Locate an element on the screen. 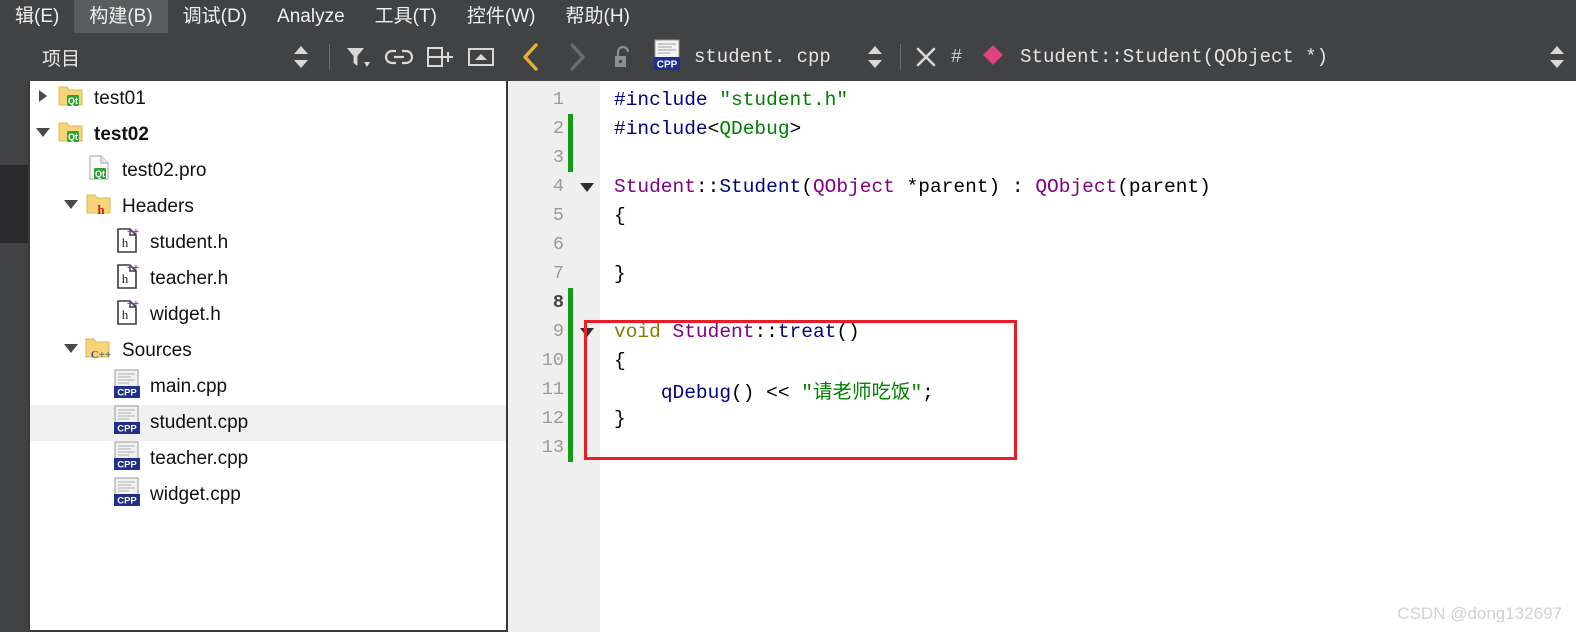 The image size is (1576, 632). tree-item-icon: CPP is located at coordinates (127, 459).